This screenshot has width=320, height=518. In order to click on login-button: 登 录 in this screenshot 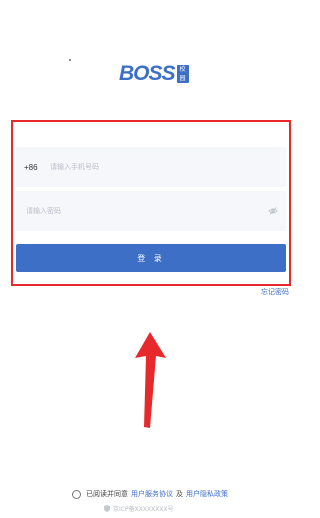, I will do `click(151, 258)`.